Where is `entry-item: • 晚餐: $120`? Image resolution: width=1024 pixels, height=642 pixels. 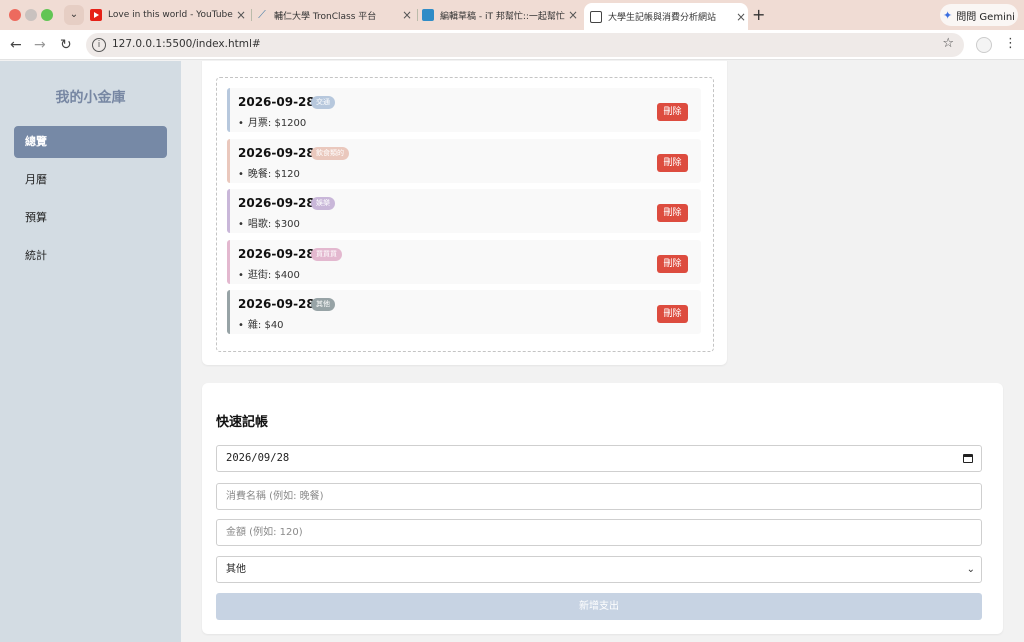
entry-item: • 晚餐: $120 is located at coordinates (269, 172).